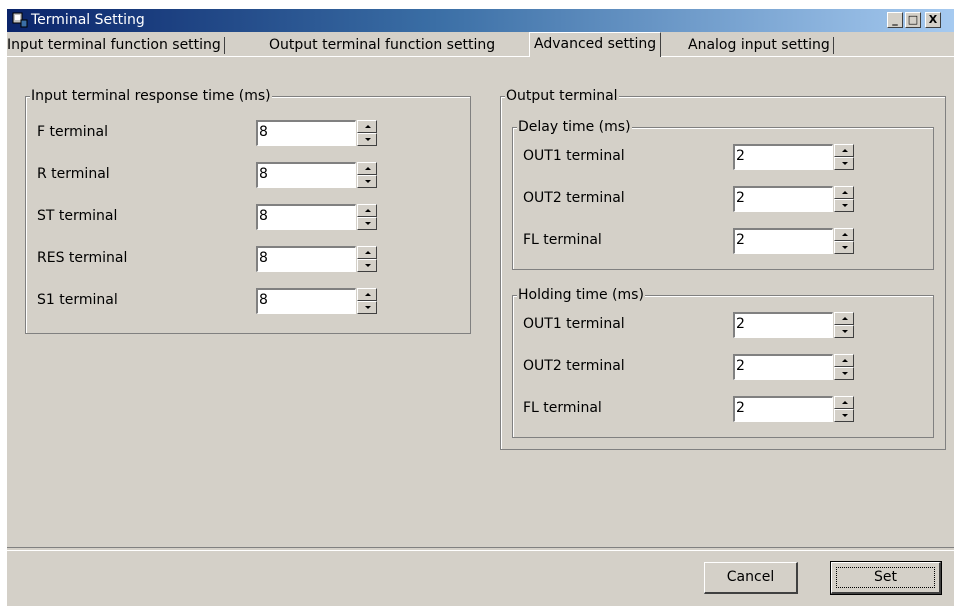 Image resolution: width=954 pixels, height=606 pixels. What do you see at coordinates (783, 157) in the screenshot?
I see `delay-out1-input: 2` at bounding box center [783, 157].